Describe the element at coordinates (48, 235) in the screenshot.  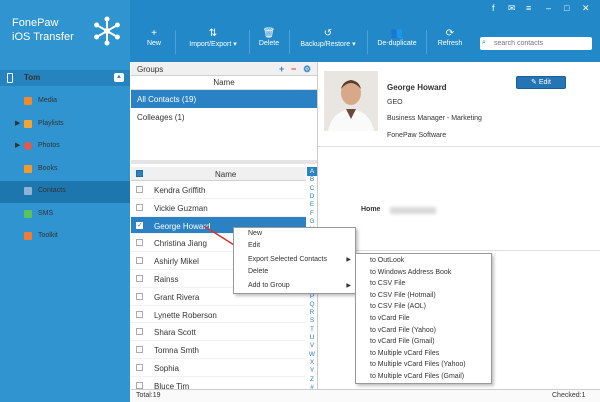
I see `sidebar-item-label: Toolkit` at that location.